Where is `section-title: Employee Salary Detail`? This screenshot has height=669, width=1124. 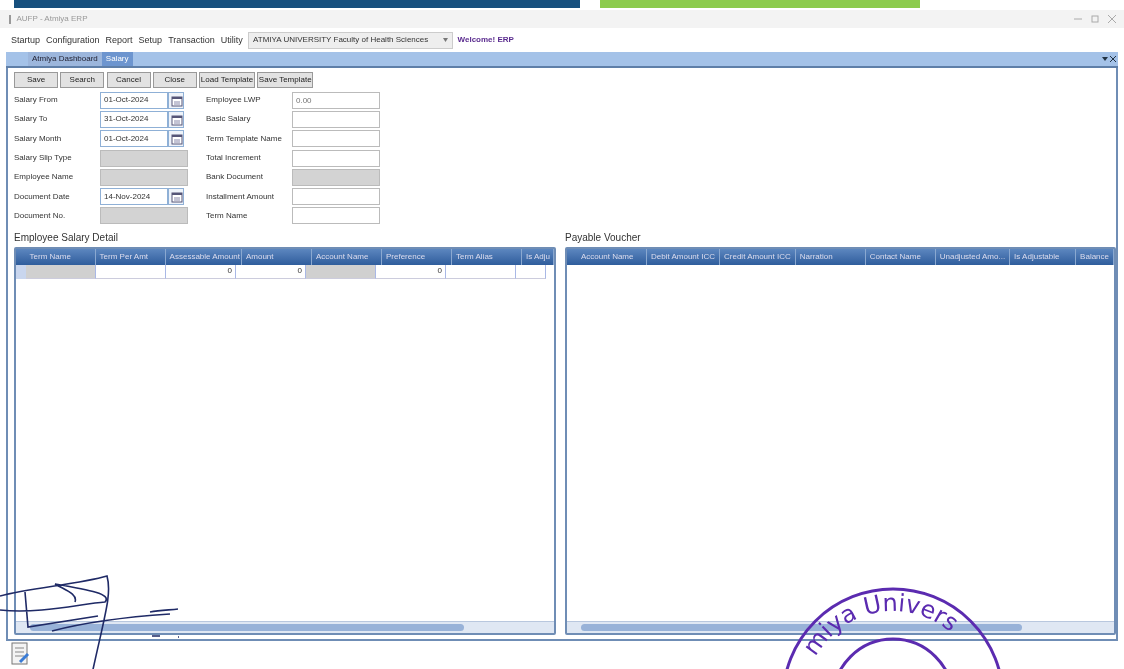 section-title: Employee Salary Detail is located at coordinates (66, 237).